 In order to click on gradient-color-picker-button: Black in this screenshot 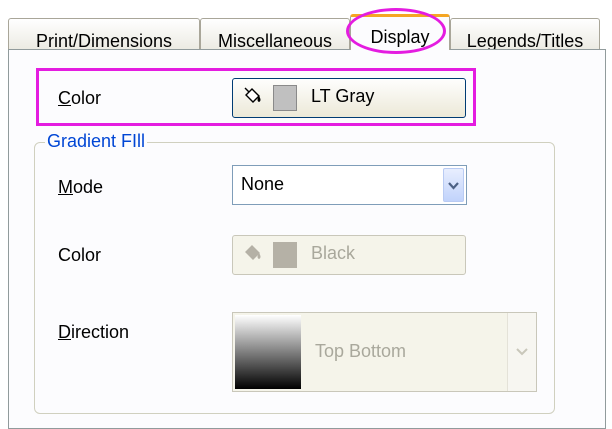, I will do `click(349, 255)`.